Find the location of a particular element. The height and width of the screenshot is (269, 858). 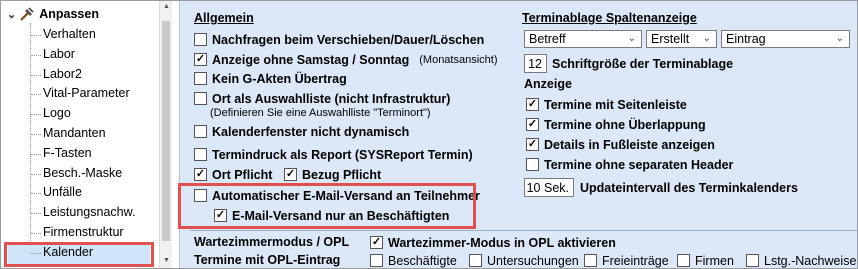

option-label: Lstg.-Nachweise is located at coordinates (810, 260).